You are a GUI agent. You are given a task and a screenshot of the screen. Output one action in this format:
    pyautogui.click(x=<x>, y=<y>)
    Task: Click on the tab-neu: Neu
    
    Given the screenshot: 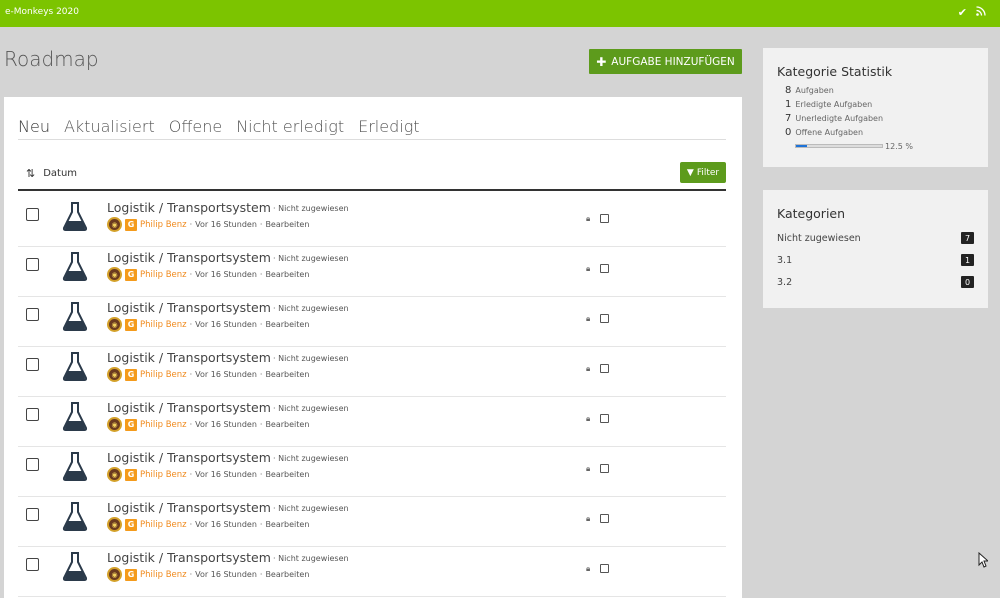 What is the action you would take?
    pyautogui.click(x=34, y=126)
    